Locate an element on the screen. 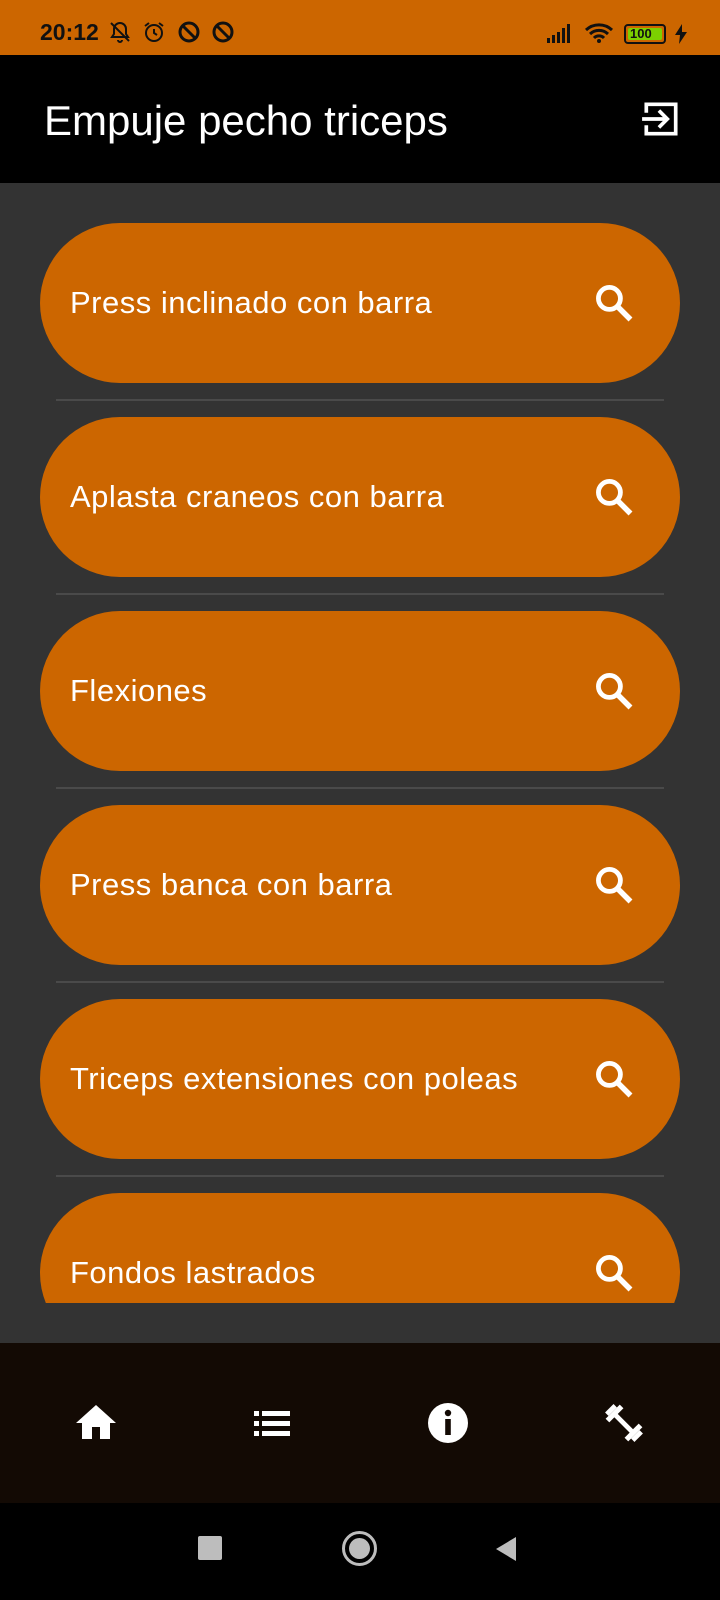  exercise-item: Aplasta craneos con barra is located at coordinates (360, 497).